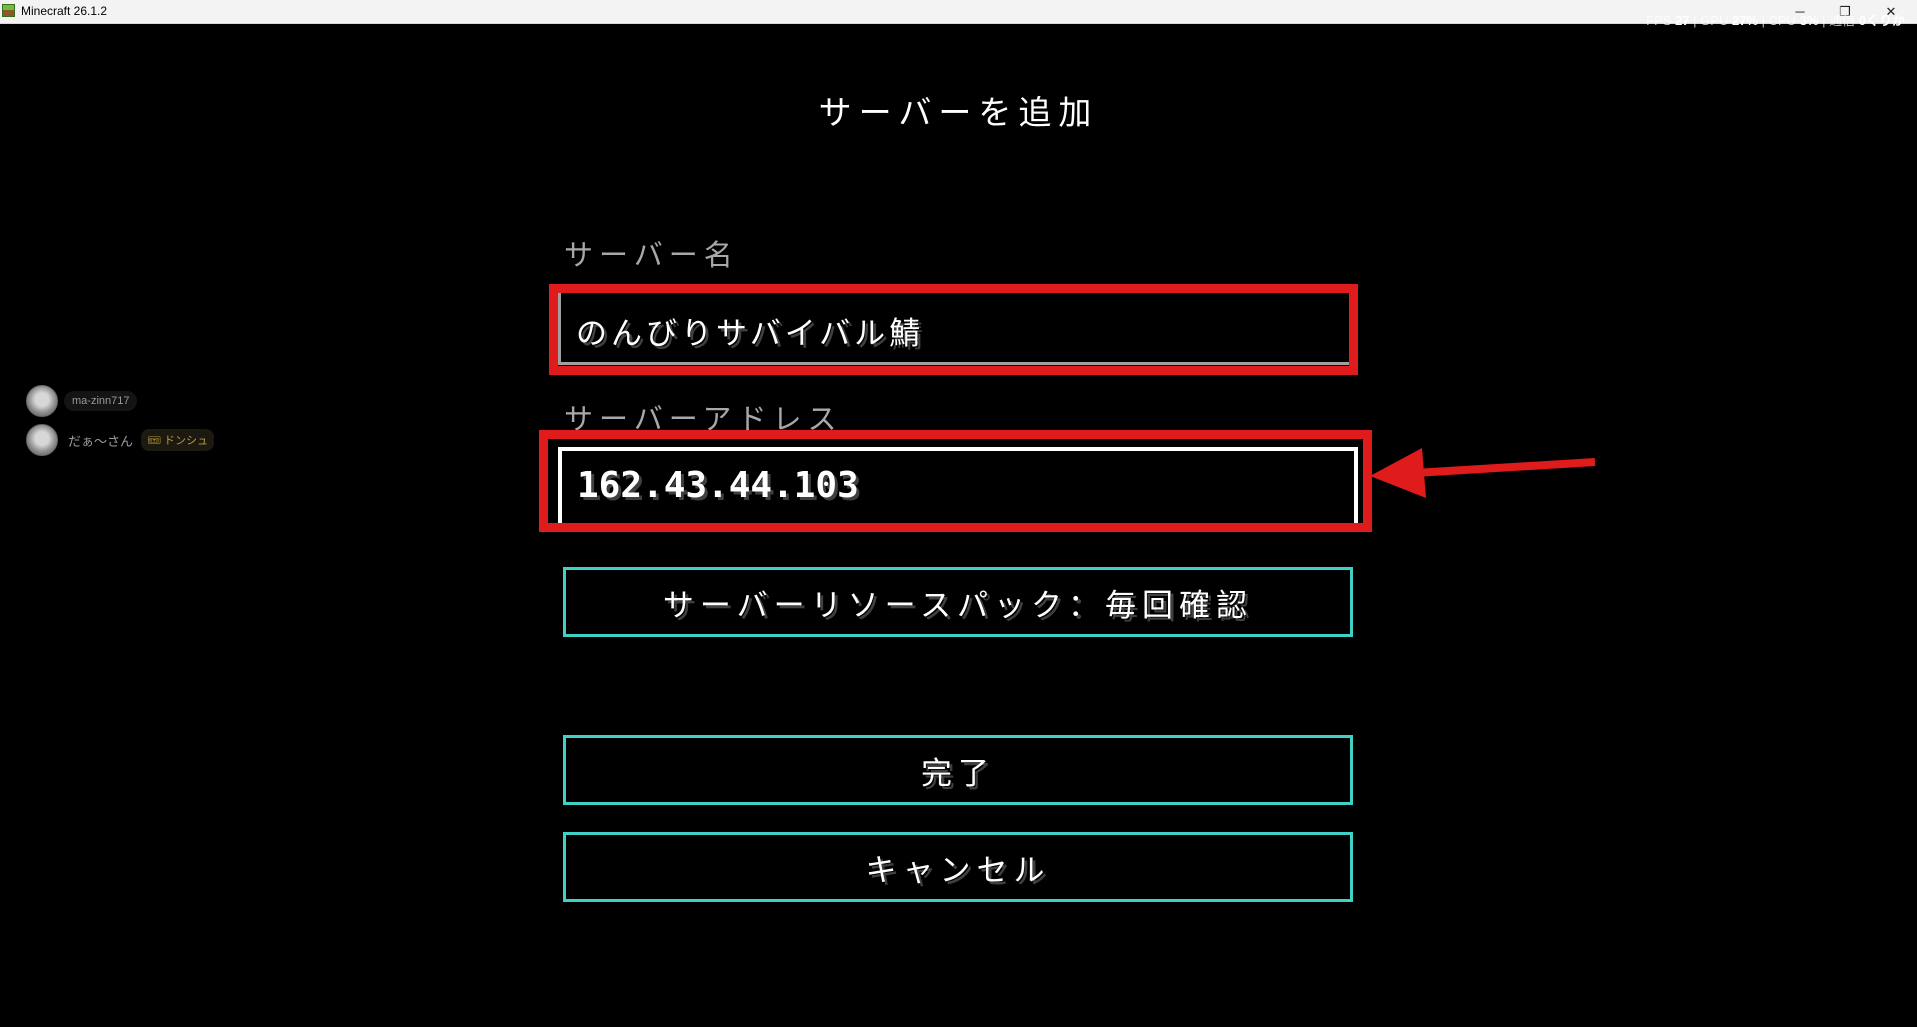 The image size is (1917, 1027). I want to click on cancel-button: キャンセル, so click(958, 867).